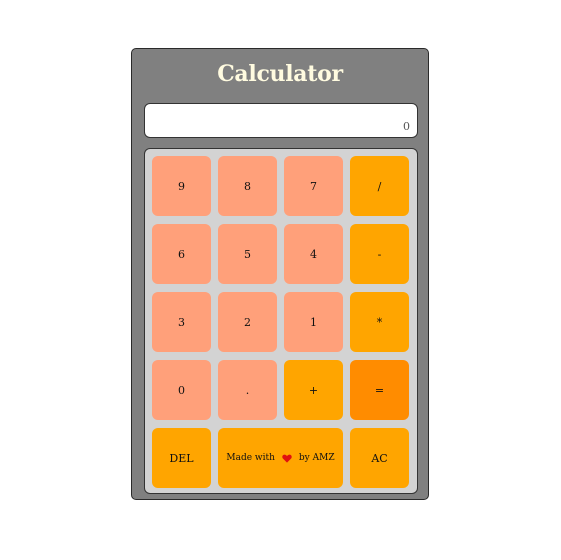  I want to click on key-4: 4, so click(313, 254).